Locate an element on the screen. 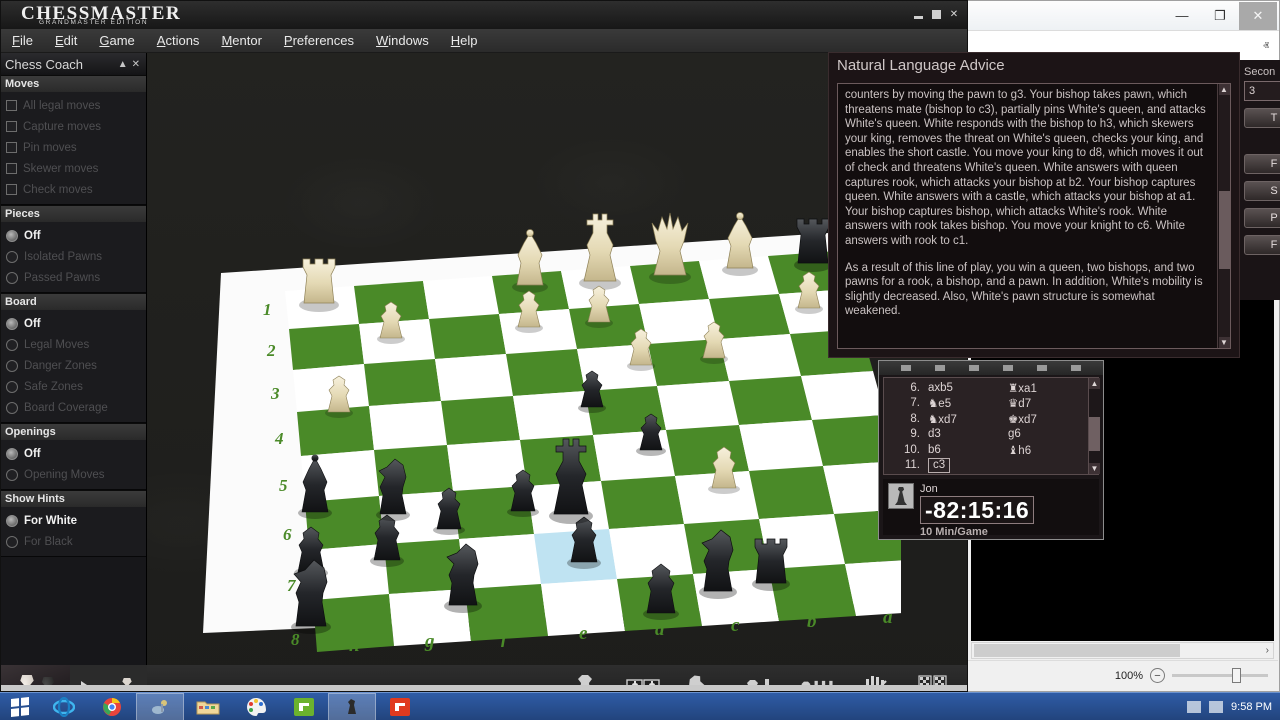 This screenshot has width=1280, height=720. side-button-t: T is located at coordinates (1262, 118).